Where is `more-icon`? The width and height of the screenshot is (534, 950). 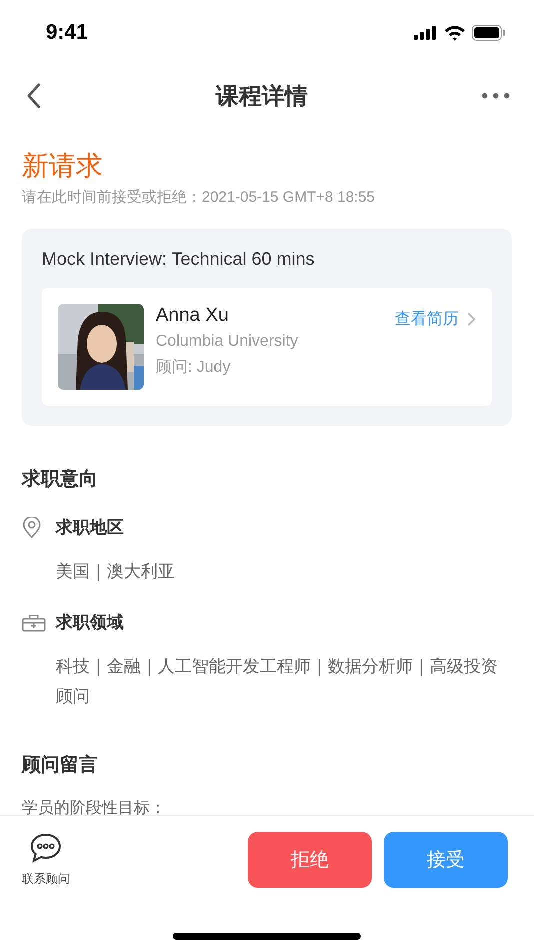 more-icon is located at coordinates (496, 96).